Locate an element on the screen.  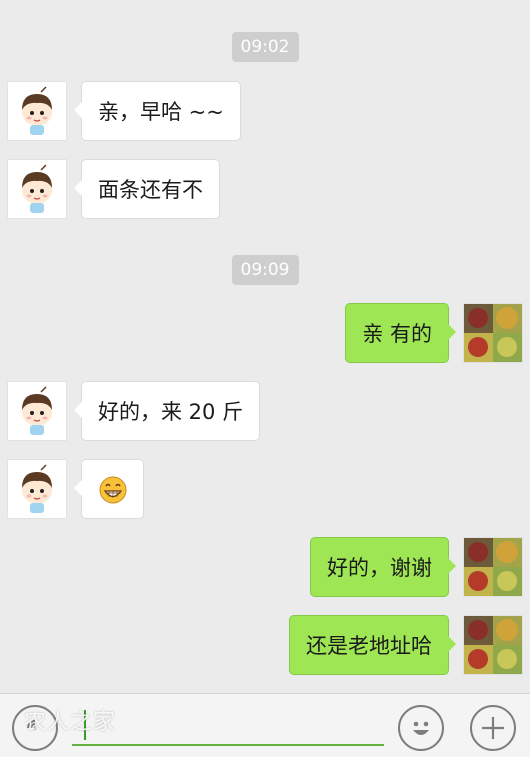
timestamp-label: 09:09 is located at coordinates (265, 270).